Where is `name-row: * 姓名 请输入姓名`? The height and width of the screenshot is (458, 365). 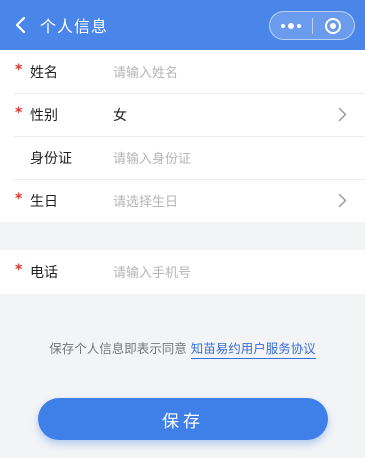 name-row: * 姓名 请输入姓名 is located at coordinates (182, 71).